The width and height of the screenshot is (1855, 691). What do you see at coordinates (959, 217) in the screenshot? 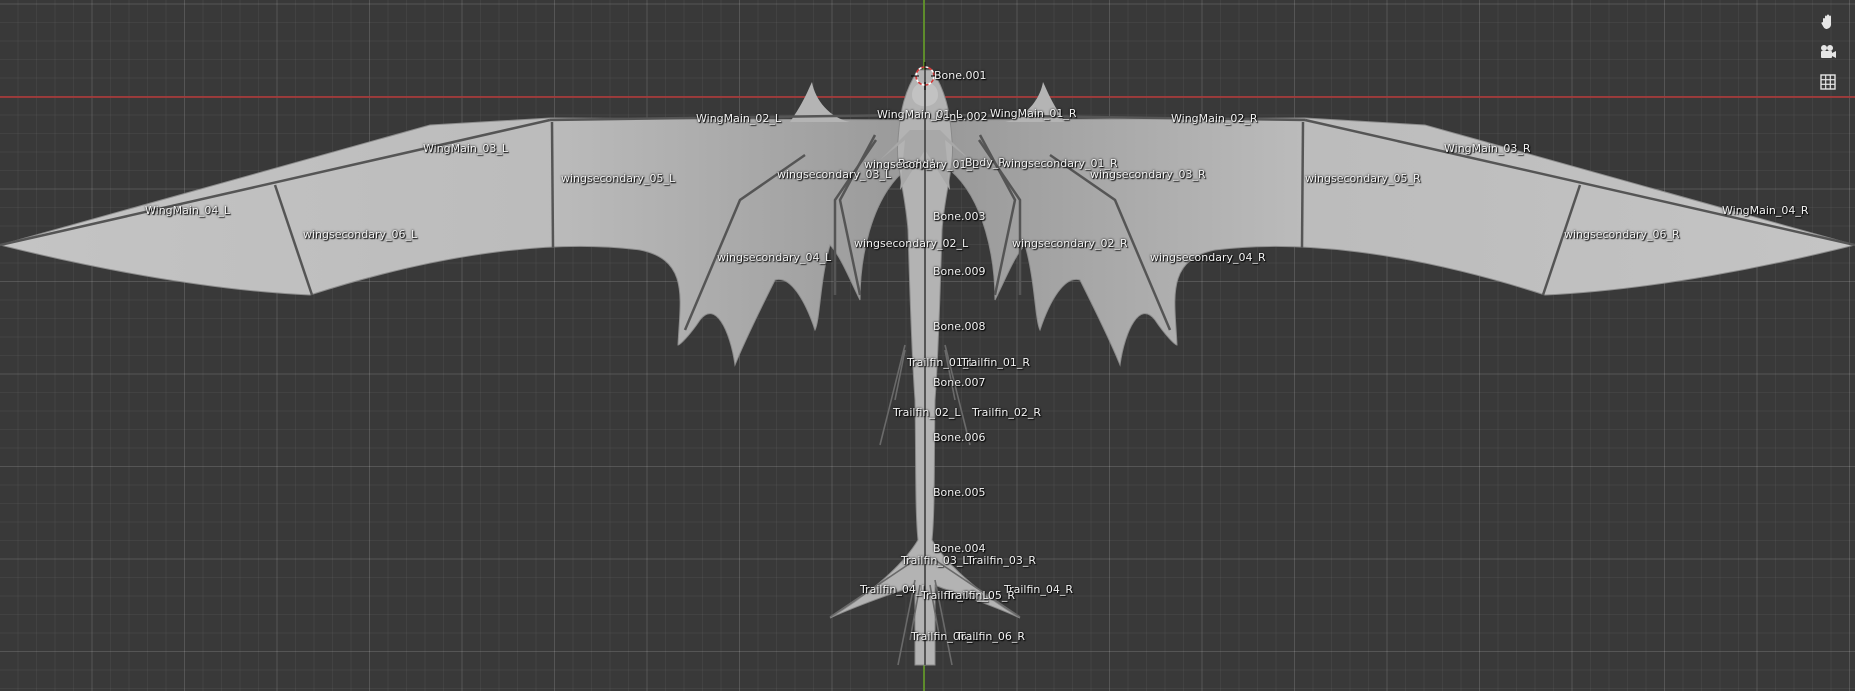
I see `bone-label-bone-003: Bone.003` at bounding box center [959, 217].